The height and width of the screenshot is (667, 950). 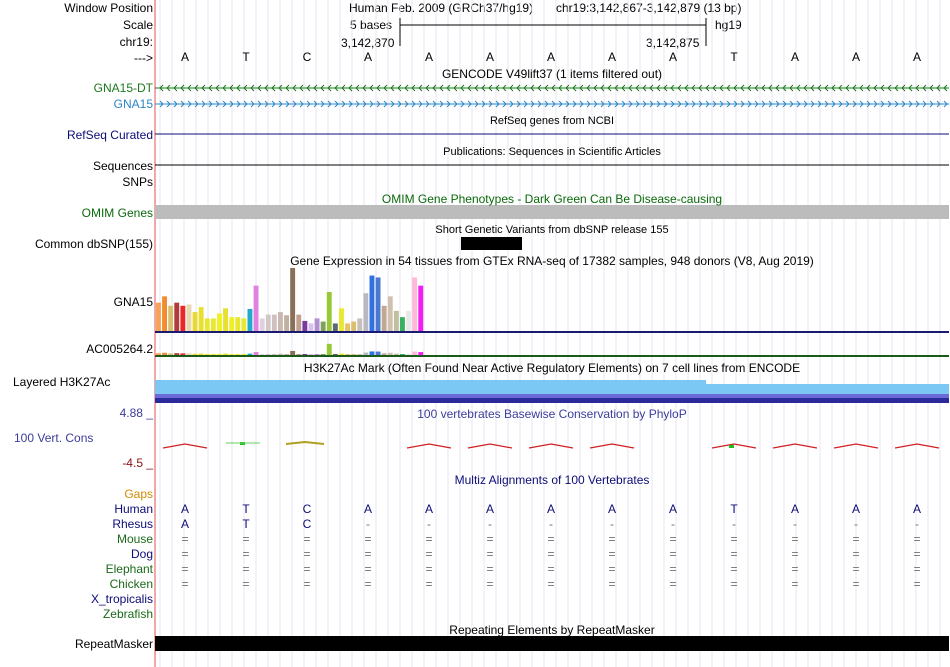 I want to click on omim-gene-bar, so click(x=552, y=212).